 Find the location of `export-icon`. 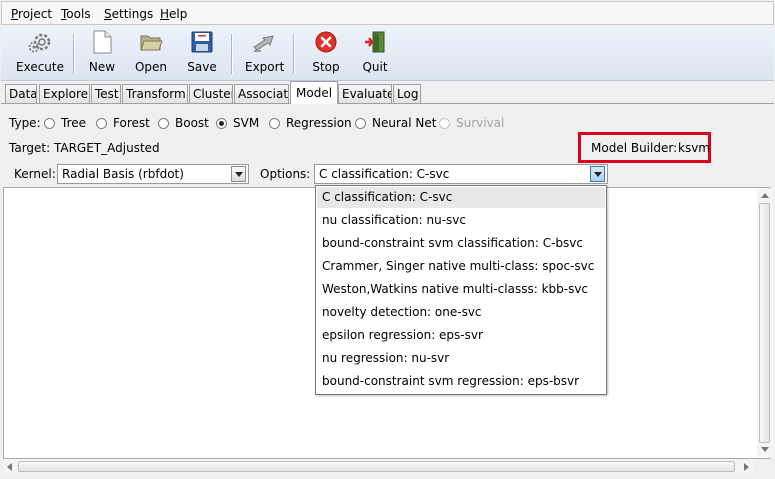

export-icon is located at coordinates (263, 43).